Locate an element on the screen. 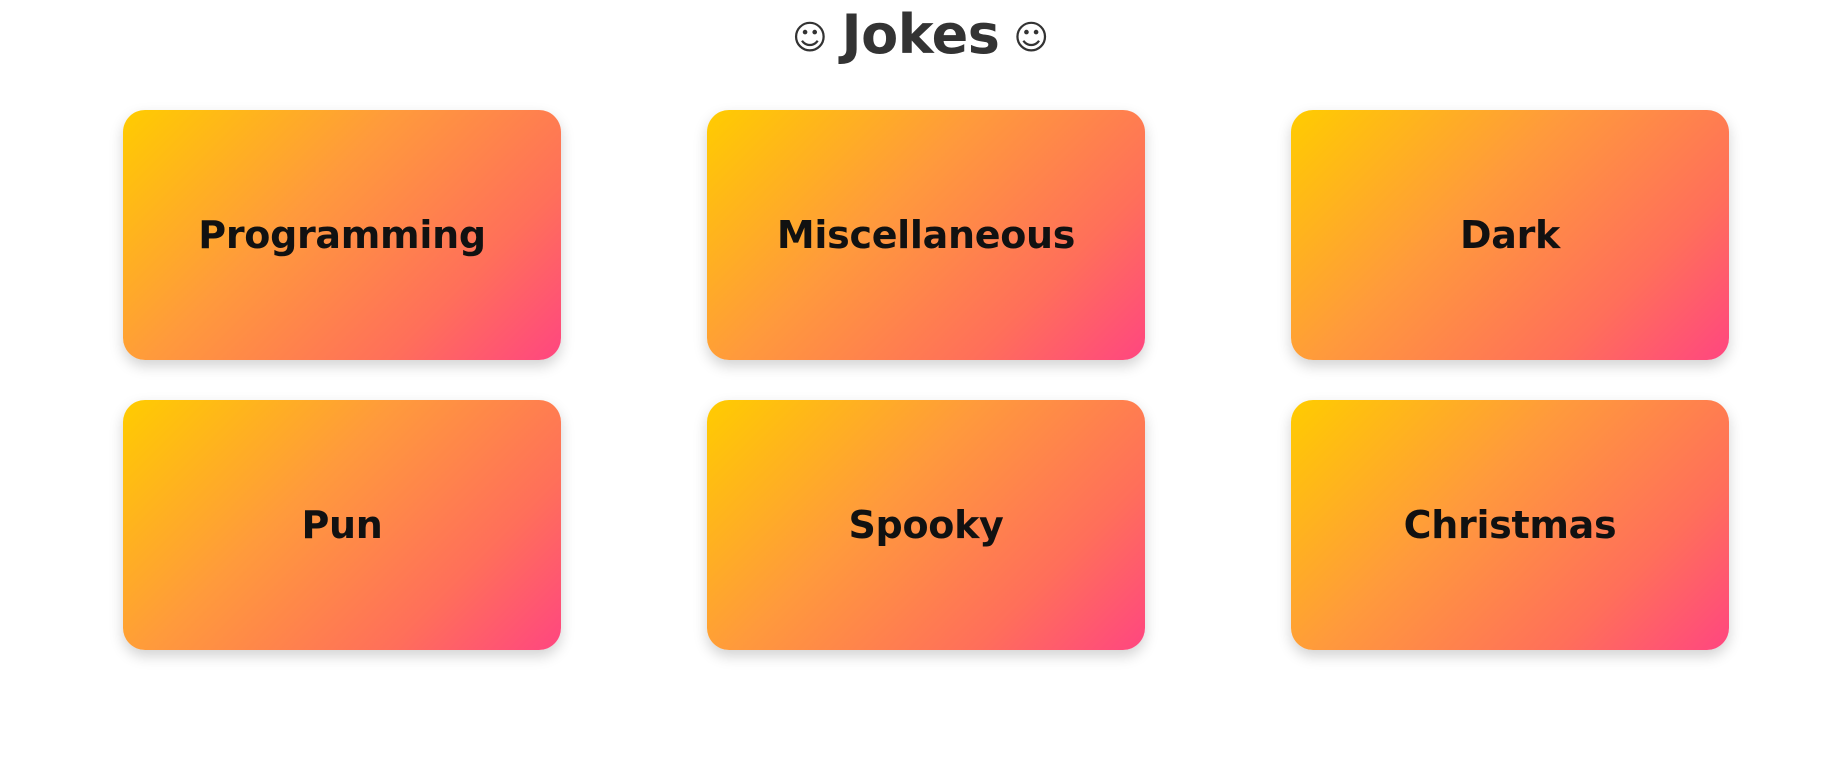  category-label: Miscellaneous is located at coordinates (926, 235).